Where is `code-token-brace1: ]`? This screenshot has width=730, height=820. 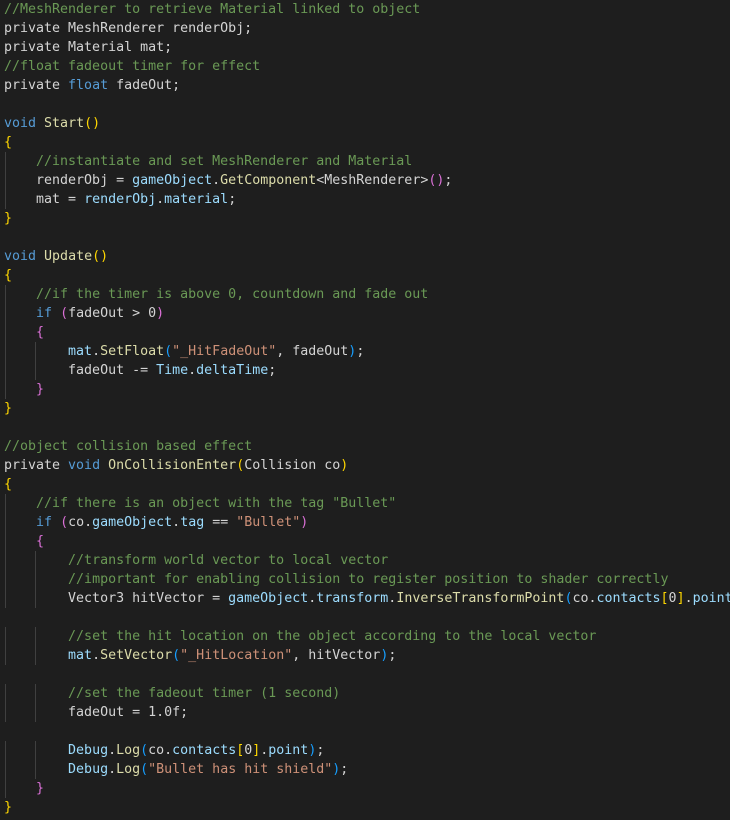
code-token-brace1: ] is located at coordinates (680, 598).